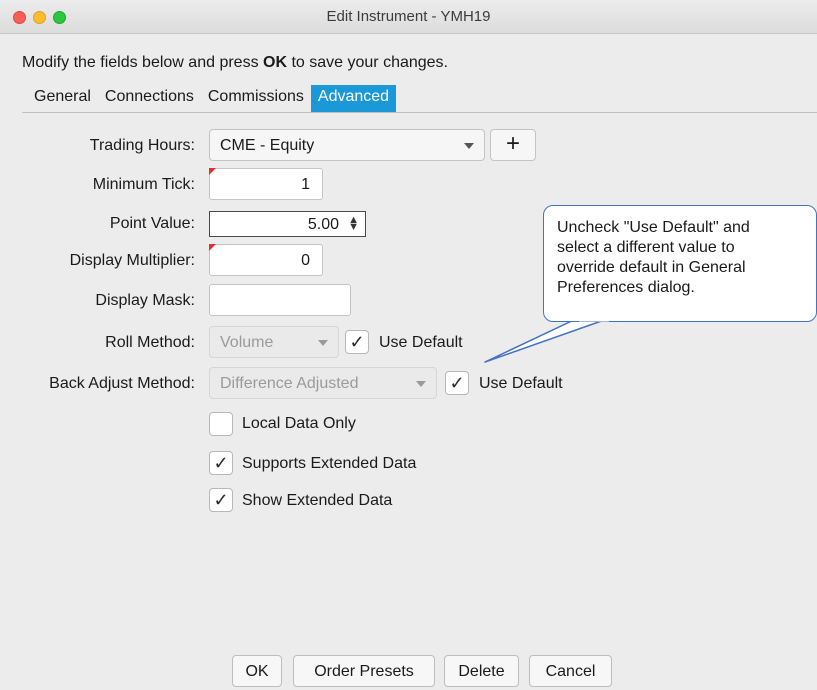  Describe the element at coordinates (653, 227) in the screenshot. I see `callout-line-1: Uncheck "Use Default" and` at that location.